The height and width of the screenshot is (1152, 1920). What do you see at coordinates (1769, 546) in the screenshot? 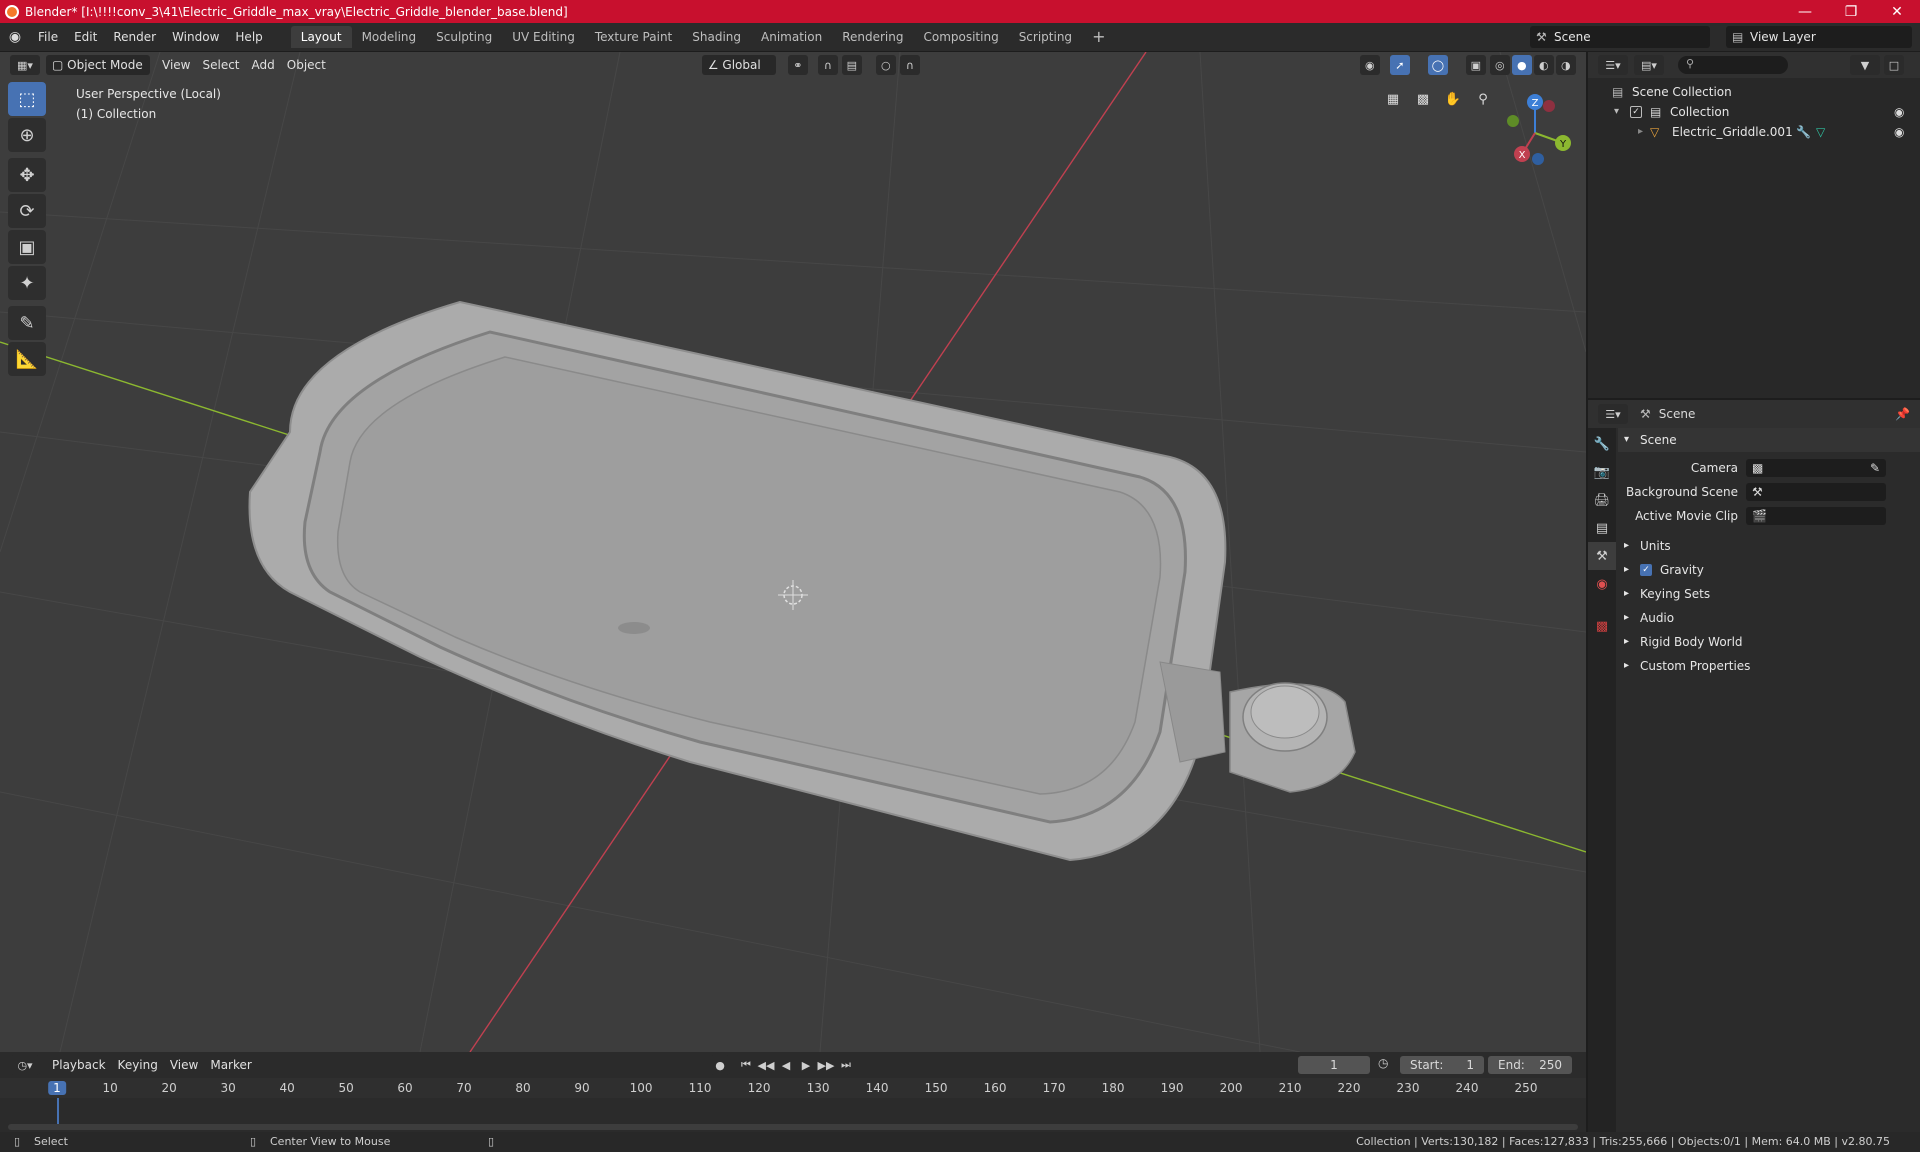
I see `panel-units: ▸ Units` at bounding box center [1769, 546].